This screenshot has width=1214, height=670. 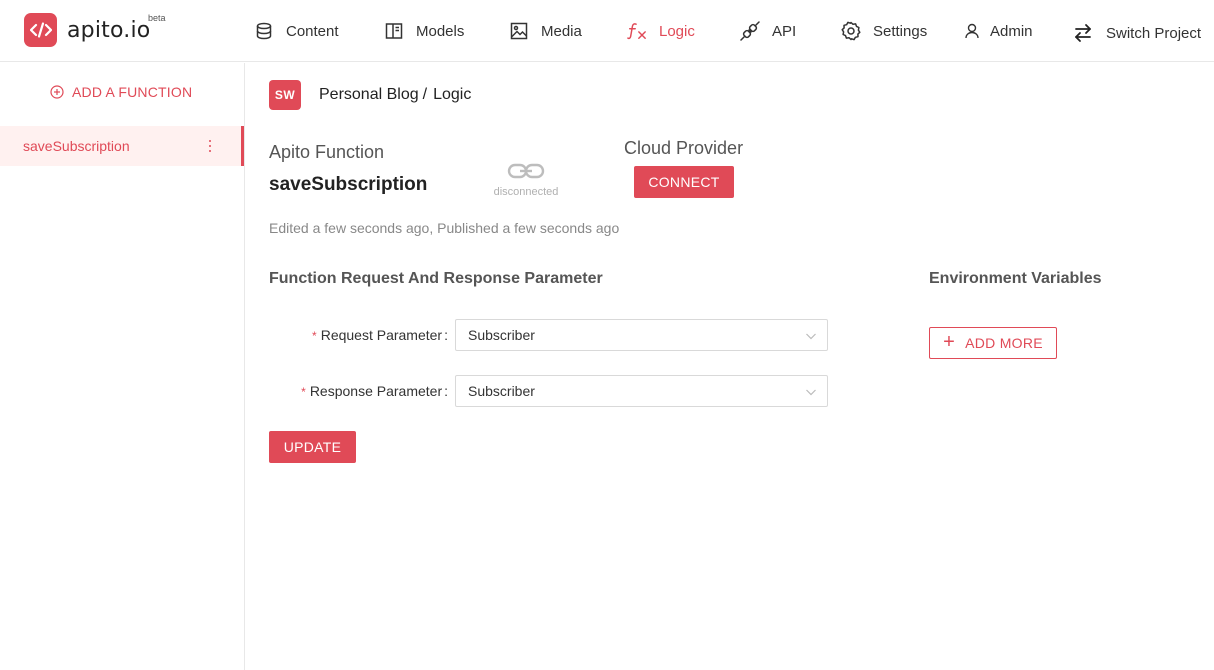 I want to click on nav-admin: Admin, so click(x=999, y=31).